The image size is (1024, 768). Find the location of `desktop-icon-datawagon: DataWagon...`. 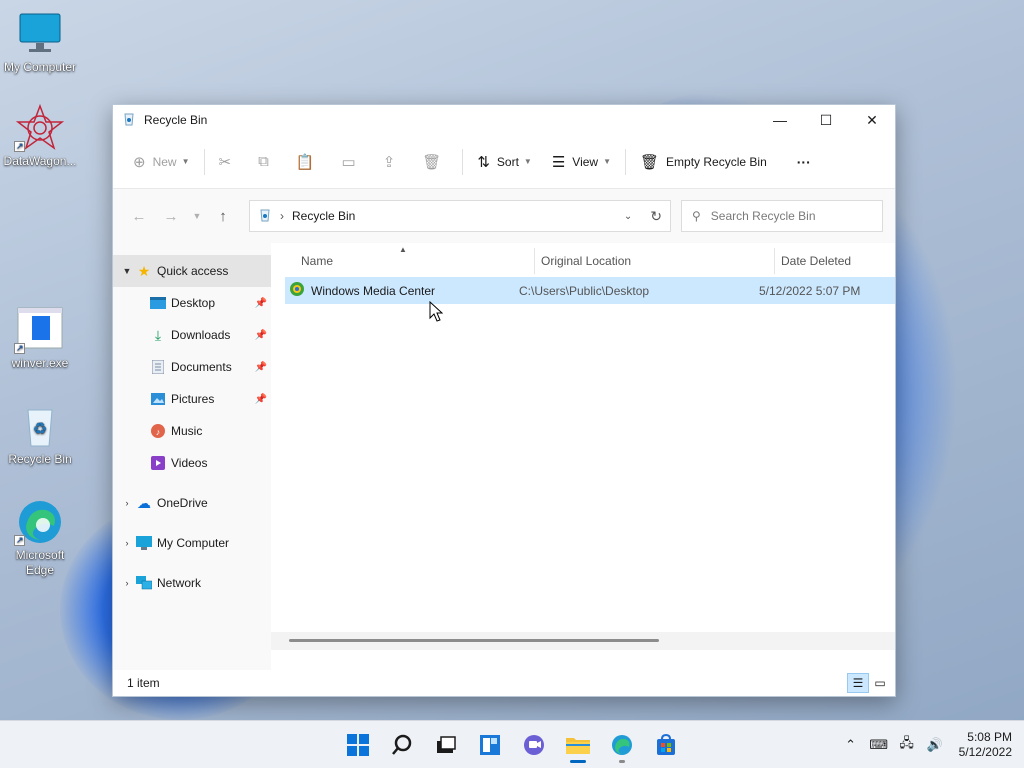

desktop-icon-datawagon: DataWagon... is located at coordinates (40, 136).